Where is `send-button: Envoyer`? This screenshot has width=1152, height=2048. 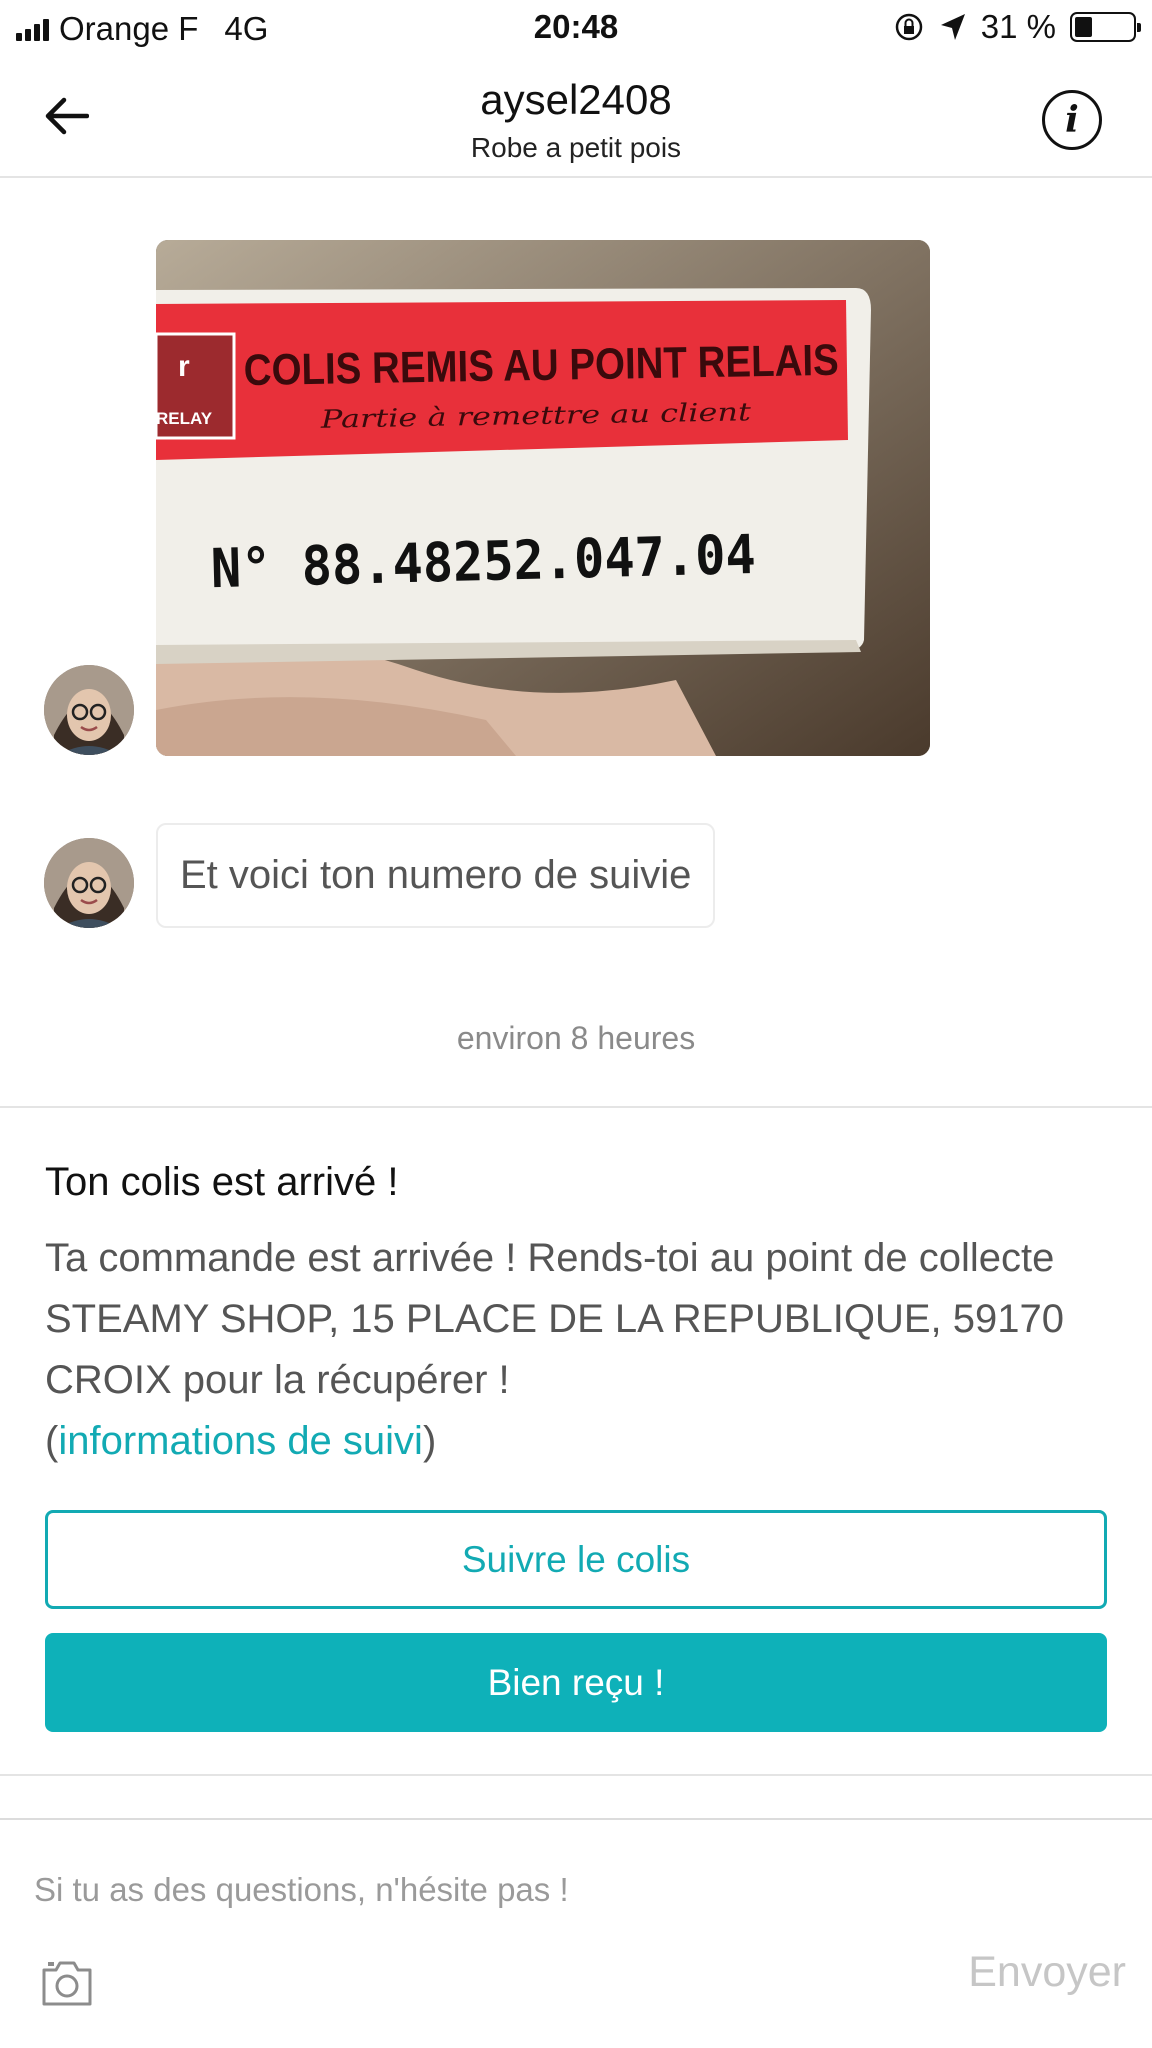
send-button: Envoyer is located at coordinates (1047, 1972).